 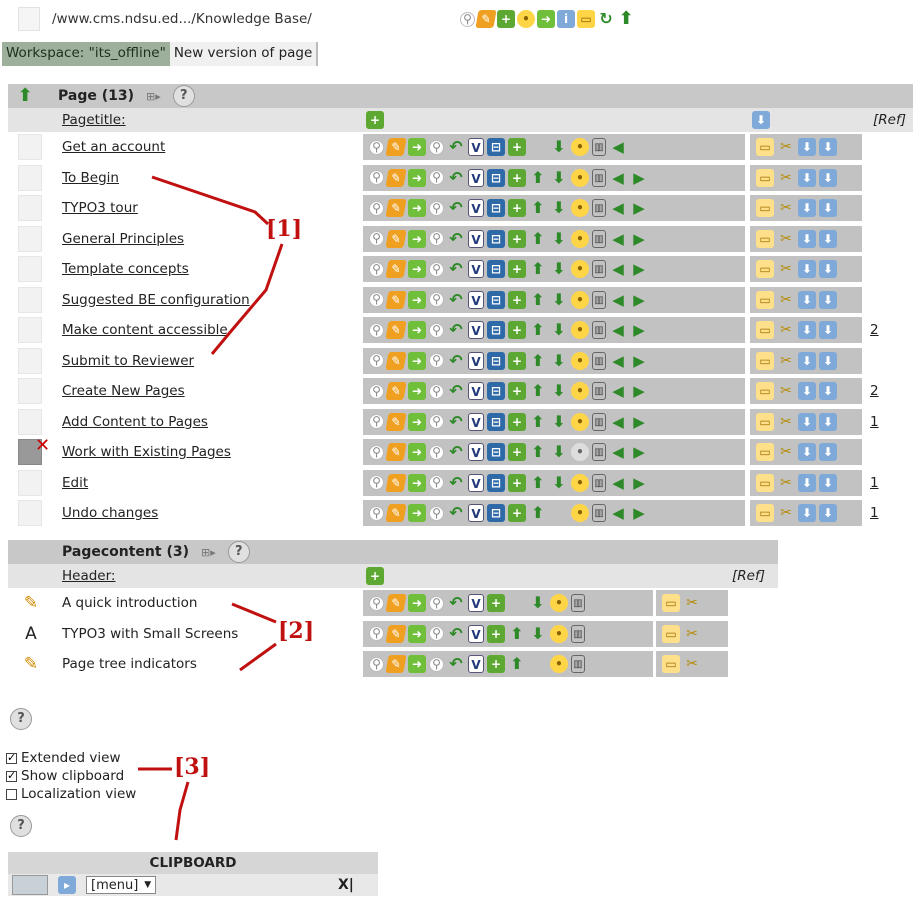 I want to click on callout-2: [2], so click(x=296, y=631).